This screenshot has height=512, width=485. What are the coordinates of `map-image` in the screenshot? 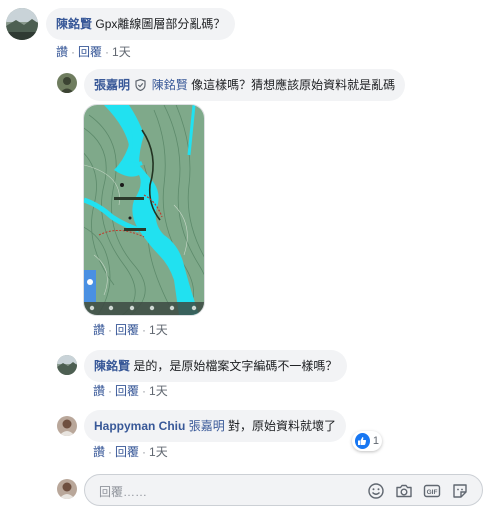 It's located at (144, 210).